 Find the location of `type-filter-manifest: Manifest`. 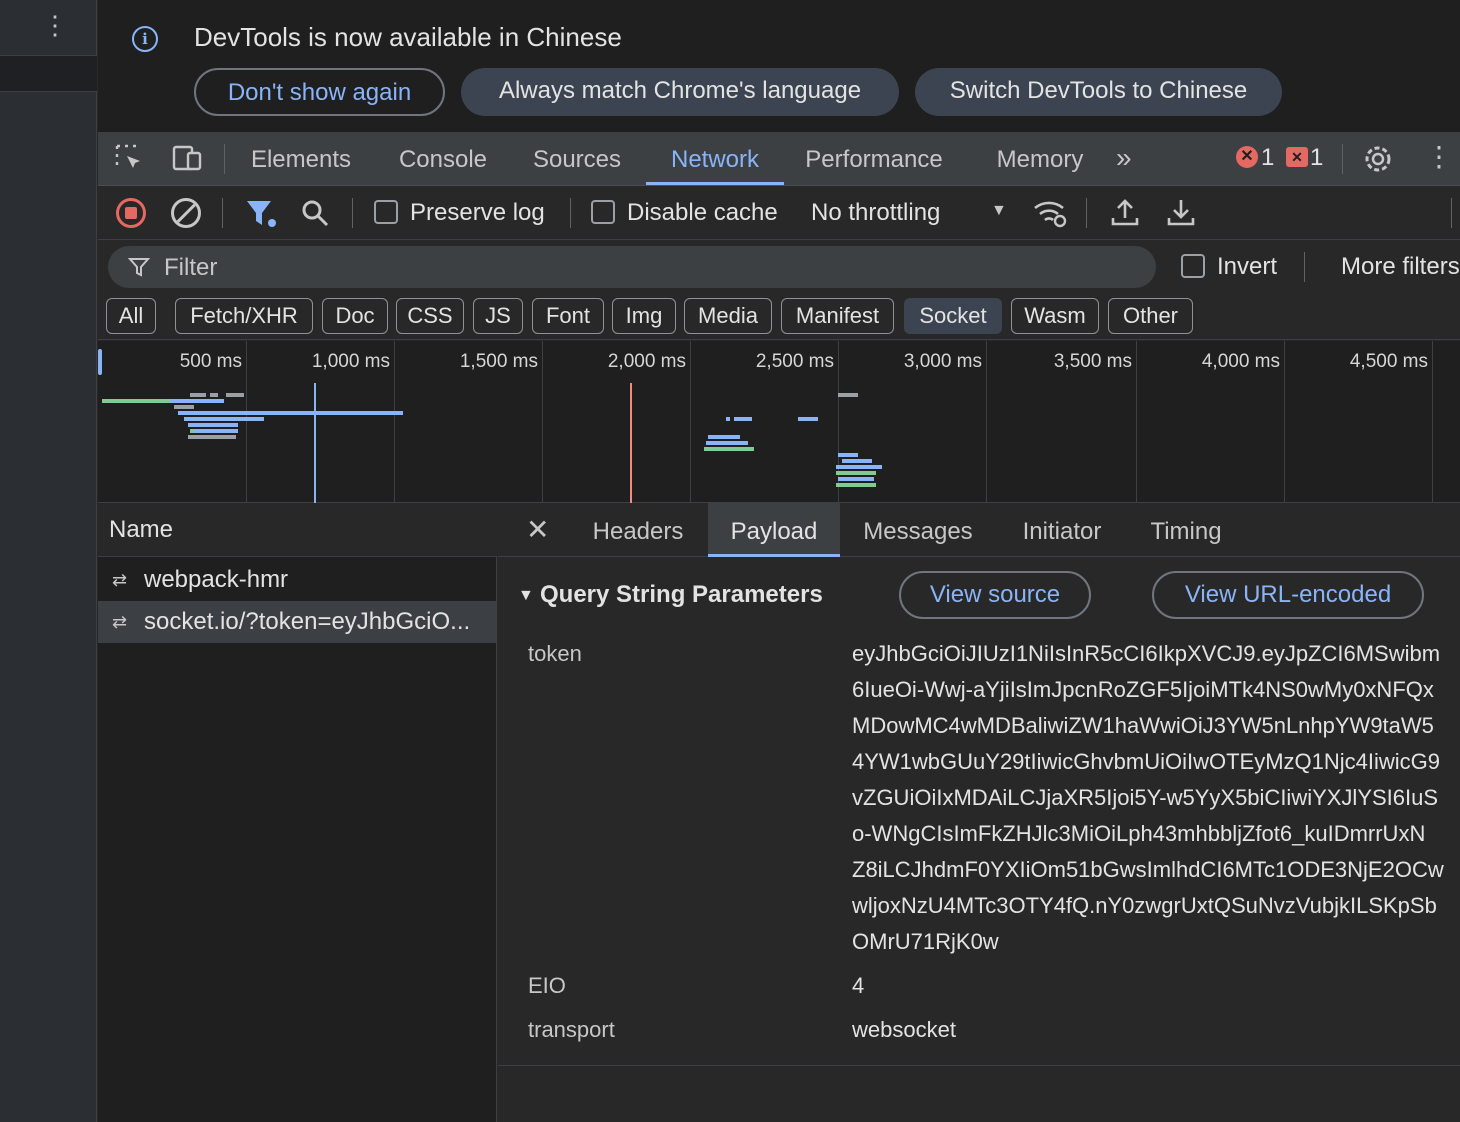

type-filter-manifest: Manifest is located at coordinates (837, 316).